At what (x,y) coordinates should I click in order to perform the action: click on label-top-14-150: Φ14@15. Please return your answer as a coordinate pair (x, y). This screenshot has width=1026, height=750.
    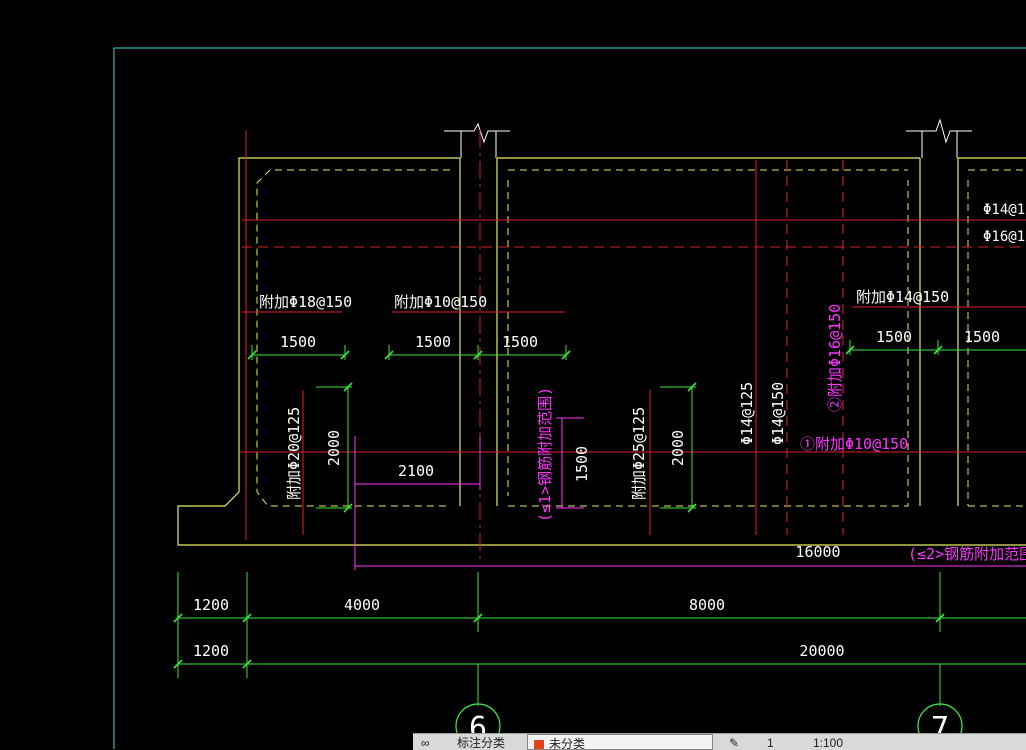
    Looking at the image, I should click on (1004, 210).